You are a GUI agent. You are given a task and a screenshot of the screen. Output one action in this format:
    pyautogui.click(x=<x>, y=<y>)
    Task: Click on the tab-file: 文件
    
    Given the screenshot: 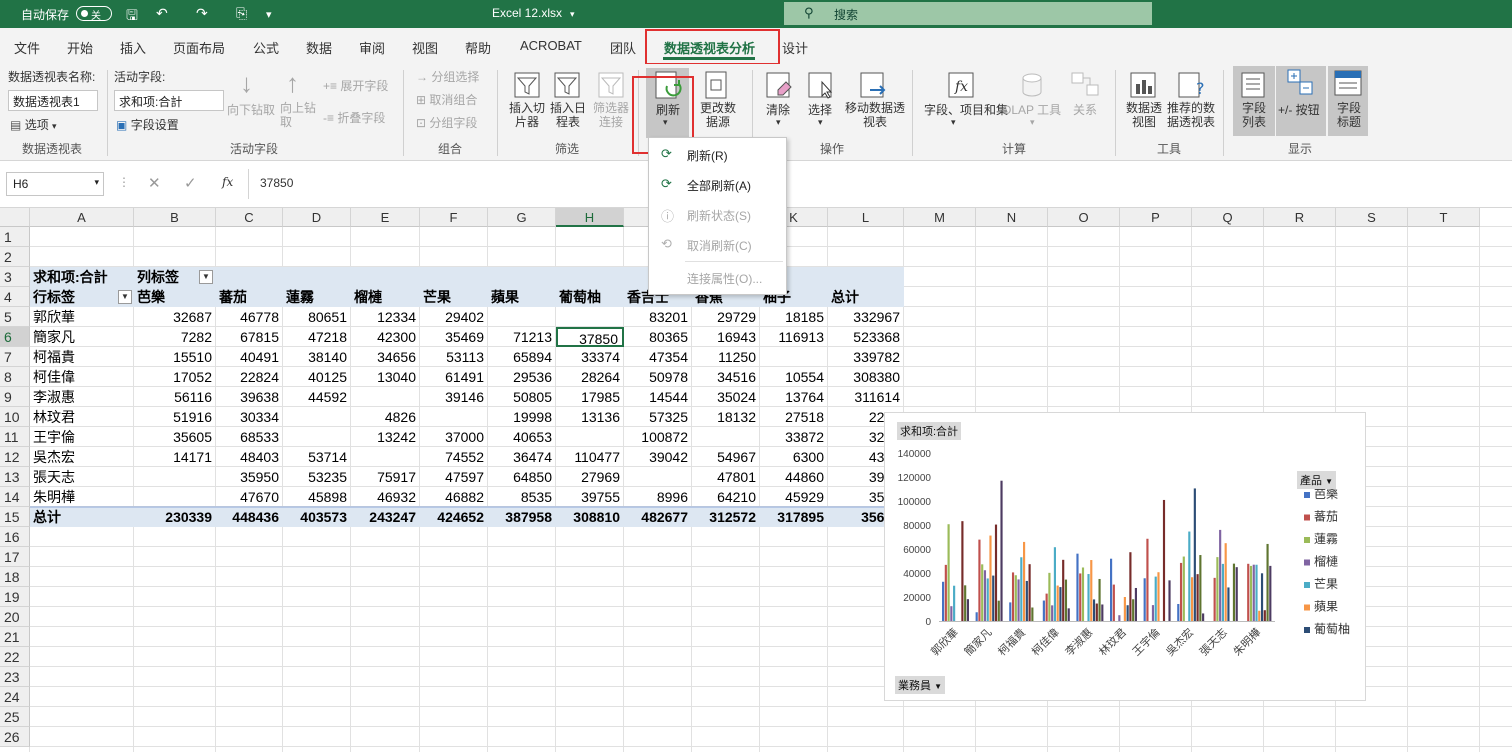 What is the action you would take?
    pyautogui.click(x=27, y=47)
    